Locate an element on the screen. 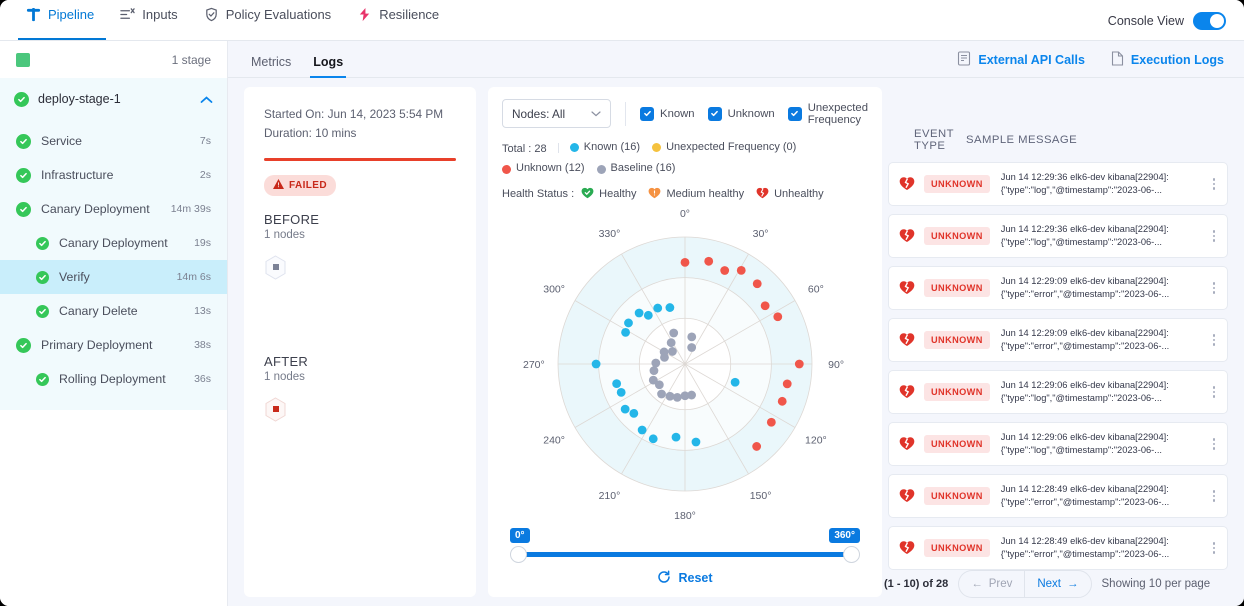 Image resolution: width=1244 pixels, height=606 pixels. nav-tab-pipeline: Pipeline is located at coordinates (62, 20).